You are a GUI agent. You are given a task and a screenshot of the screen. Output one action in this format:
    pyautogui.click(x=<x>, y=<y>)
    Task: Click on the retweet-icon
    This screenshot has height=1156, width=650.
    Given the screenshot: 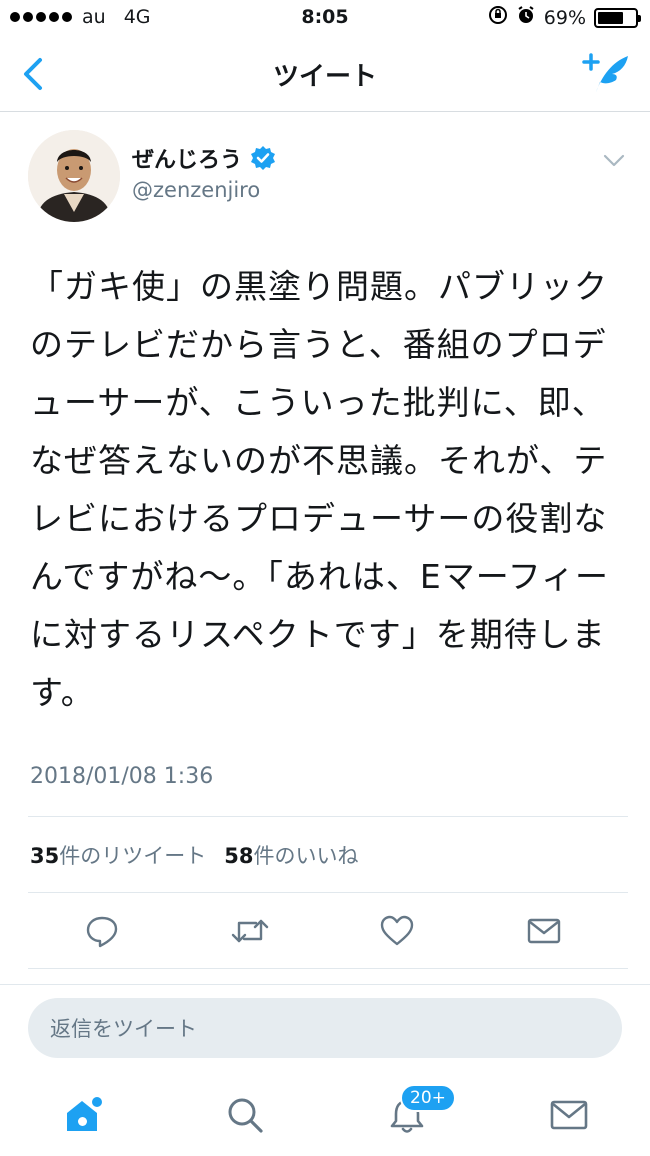 What is the action you would take?
    pyautogui.click(x=250, y=931)
    